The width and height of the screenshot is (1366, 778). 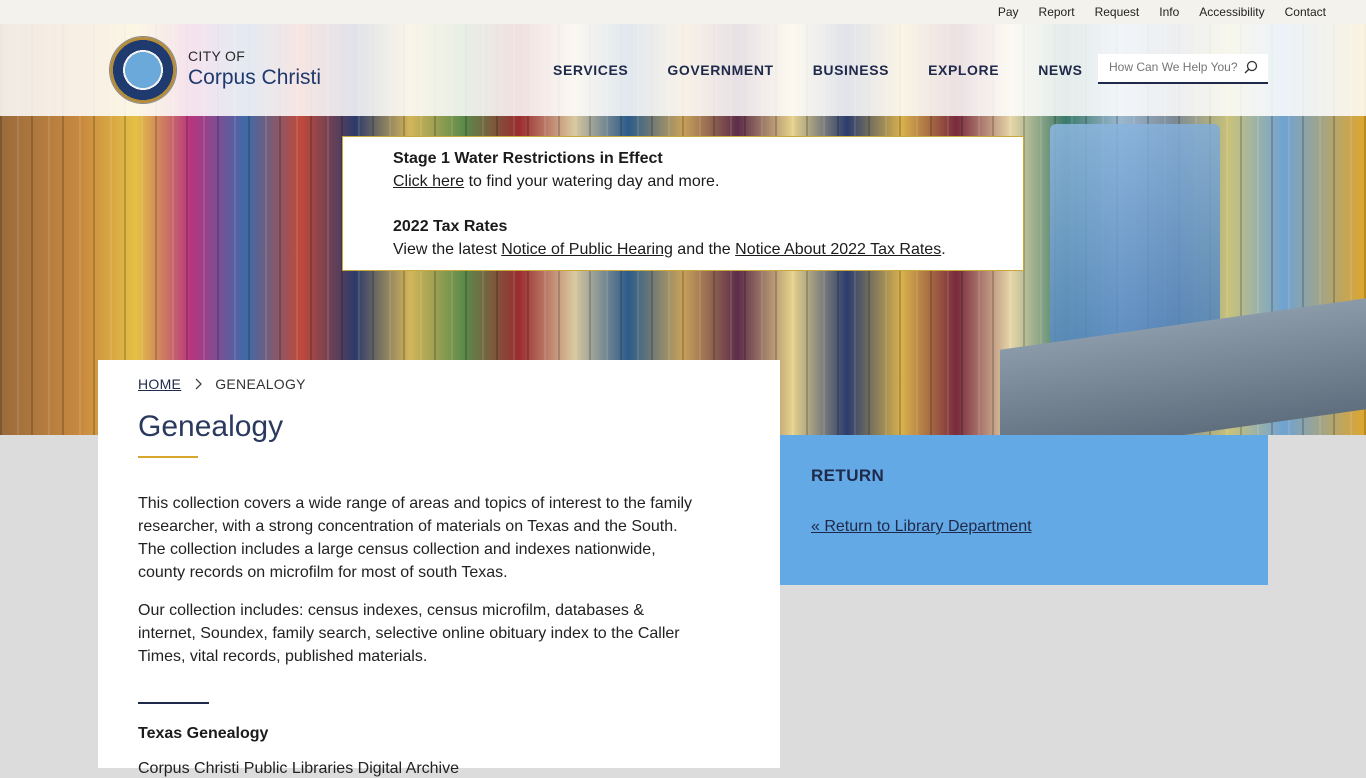 What do you see at coordinates (592, 181) in the screenshot?
I see `alert-text-watering: to find your watering day and more.` at bounding box center [592, 181].